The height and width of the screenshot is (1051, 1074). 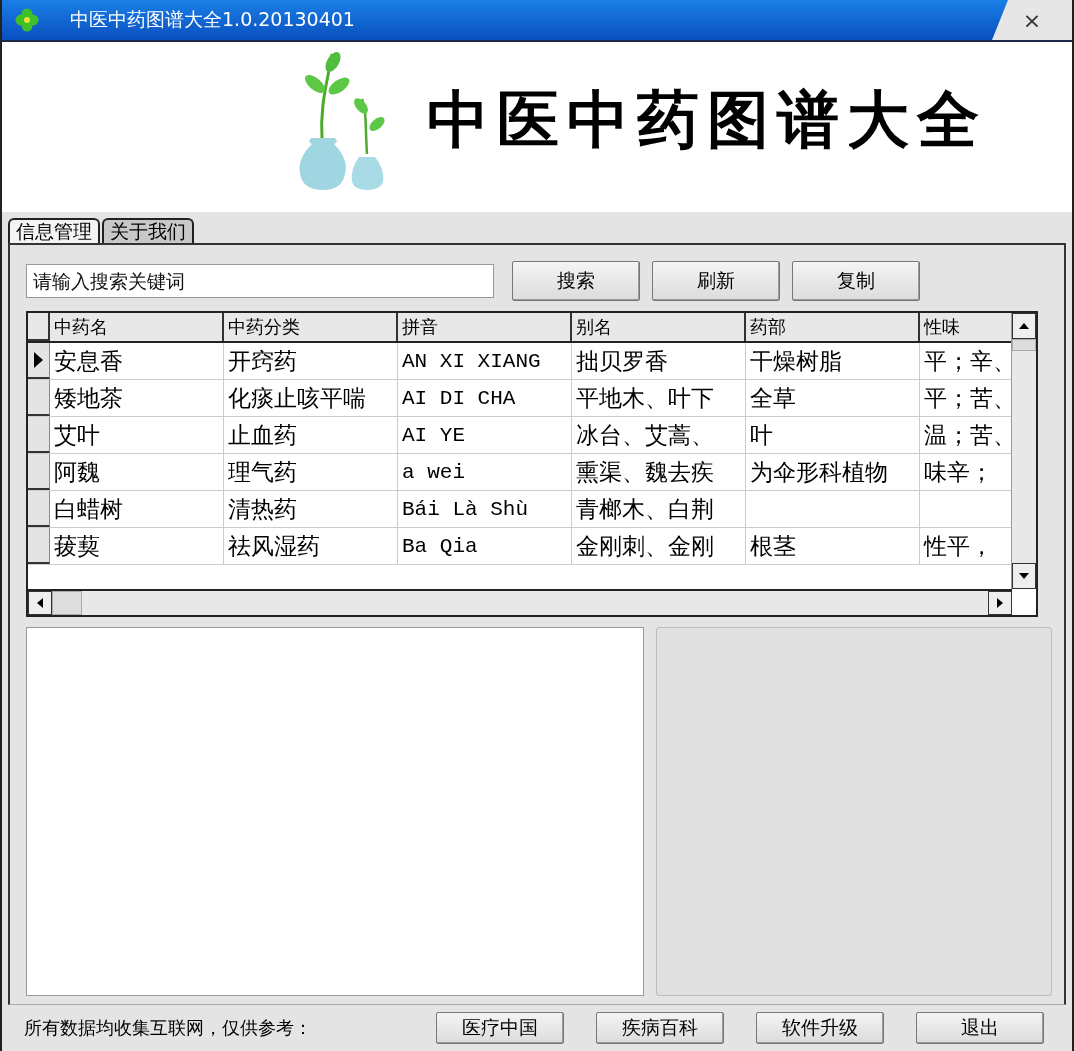 I want to click on tab: 关于我们, so click(x=148, y=230).